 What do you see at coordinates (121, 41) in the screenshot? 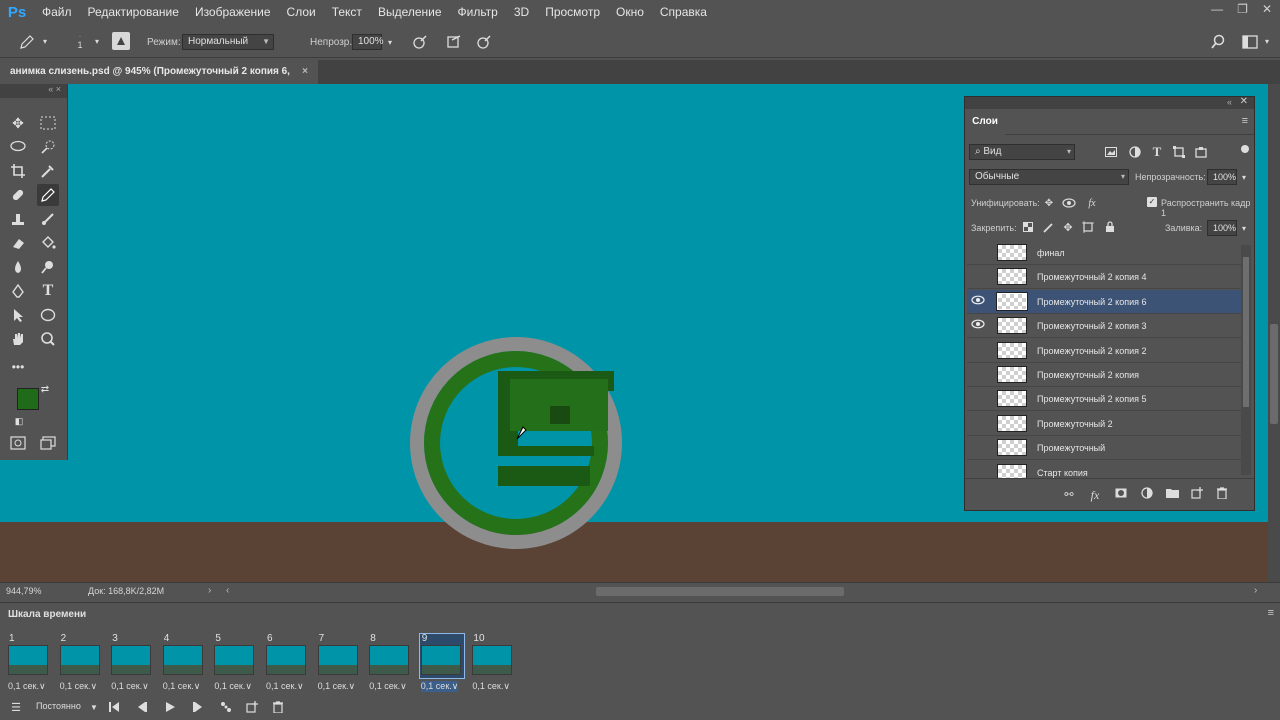
I see `brush-panel-toggle-icon` at bounding box center [121, 41].